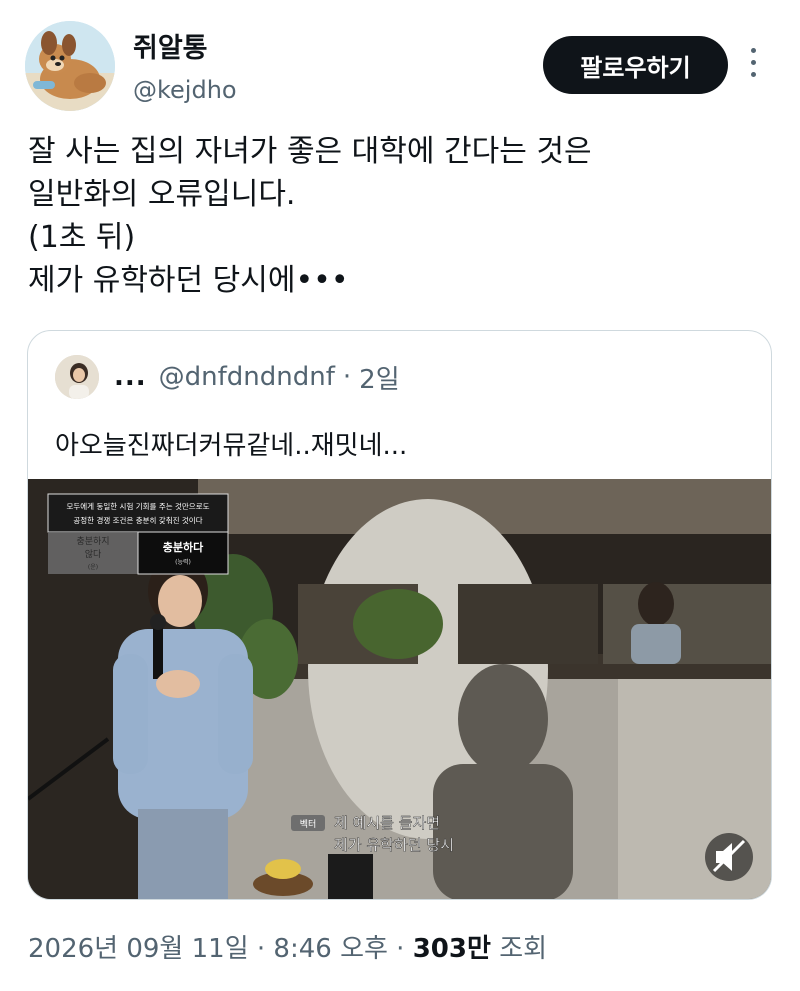  I want to click on speaker-tag: 벡터, so click(308, 824).